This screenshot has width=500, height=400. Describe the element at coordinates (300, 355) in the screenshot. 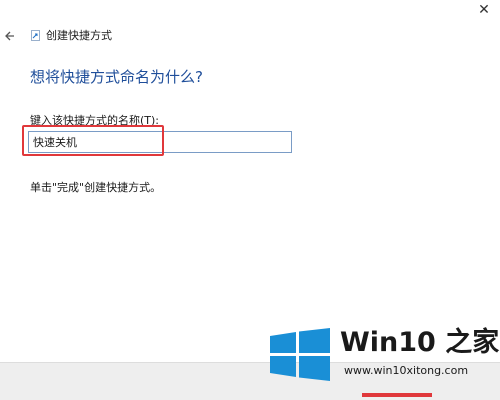

I see `windows-logo-icon` at that location.